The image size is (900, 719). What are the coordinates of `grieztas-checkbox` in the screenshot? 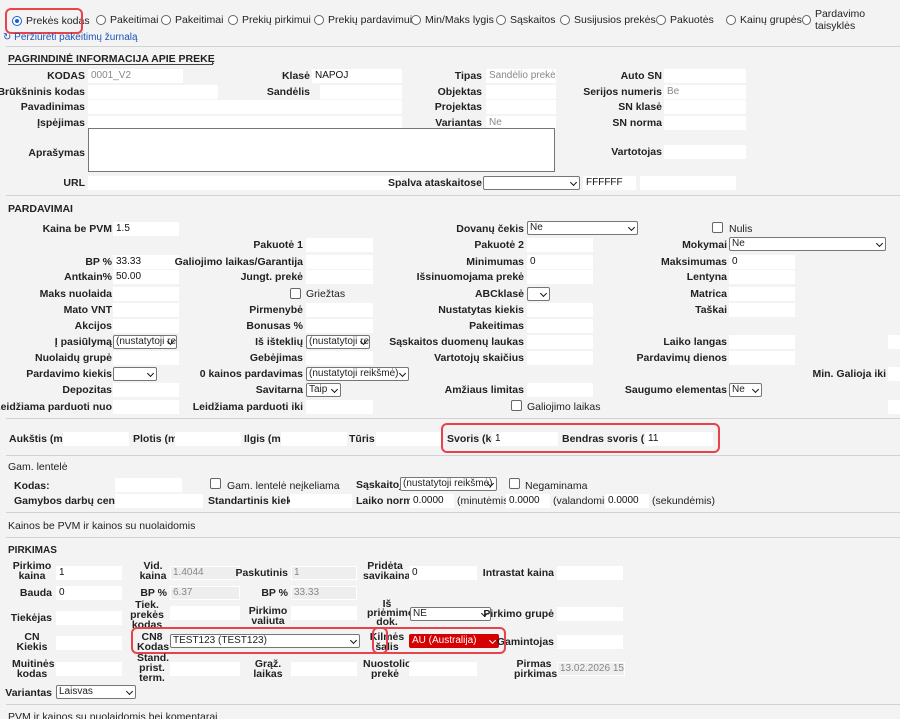 It's located at (295, 293).